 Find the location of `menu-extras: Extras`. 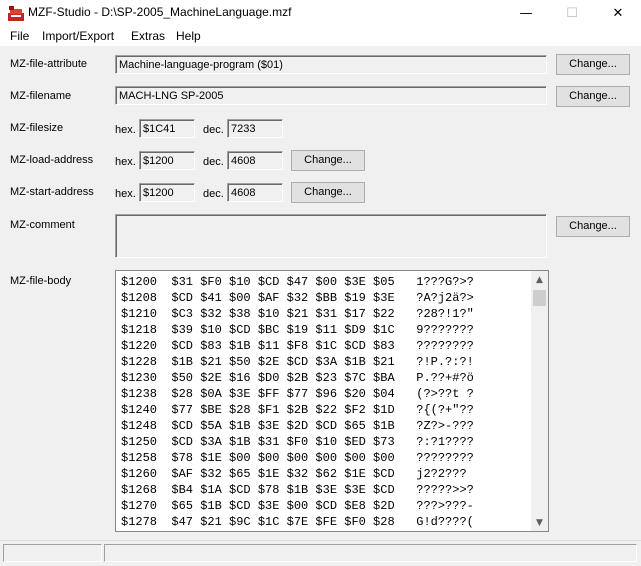

menu-extras: Extras is located at coordinates (148, 36).